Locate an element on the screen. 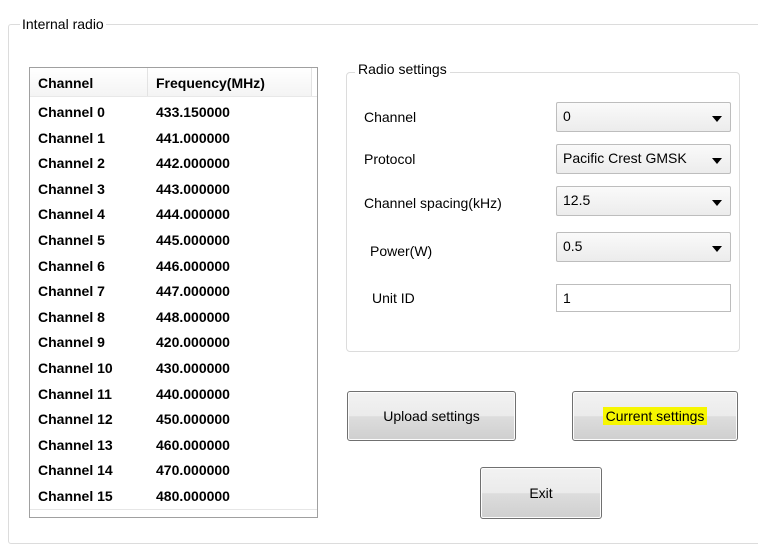  table-row: Channel 8 448.000000 is located at coordinates (173, 318).